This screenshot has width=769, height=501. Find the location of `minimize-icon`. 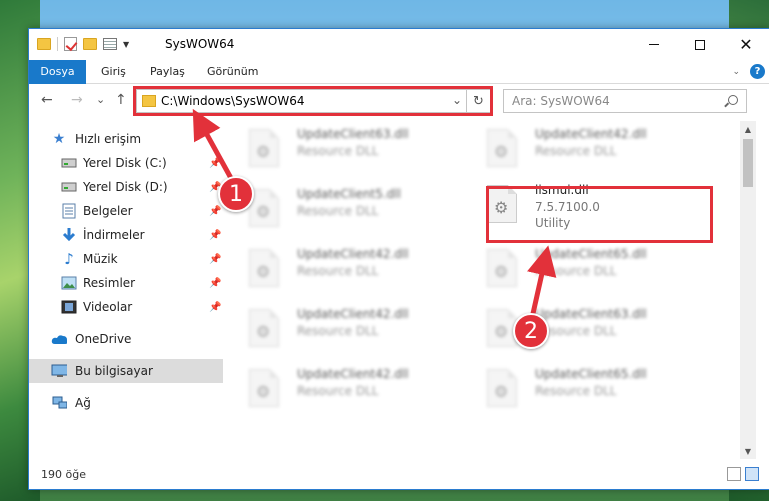

minimize-icon is located at coordinates (654, 44).